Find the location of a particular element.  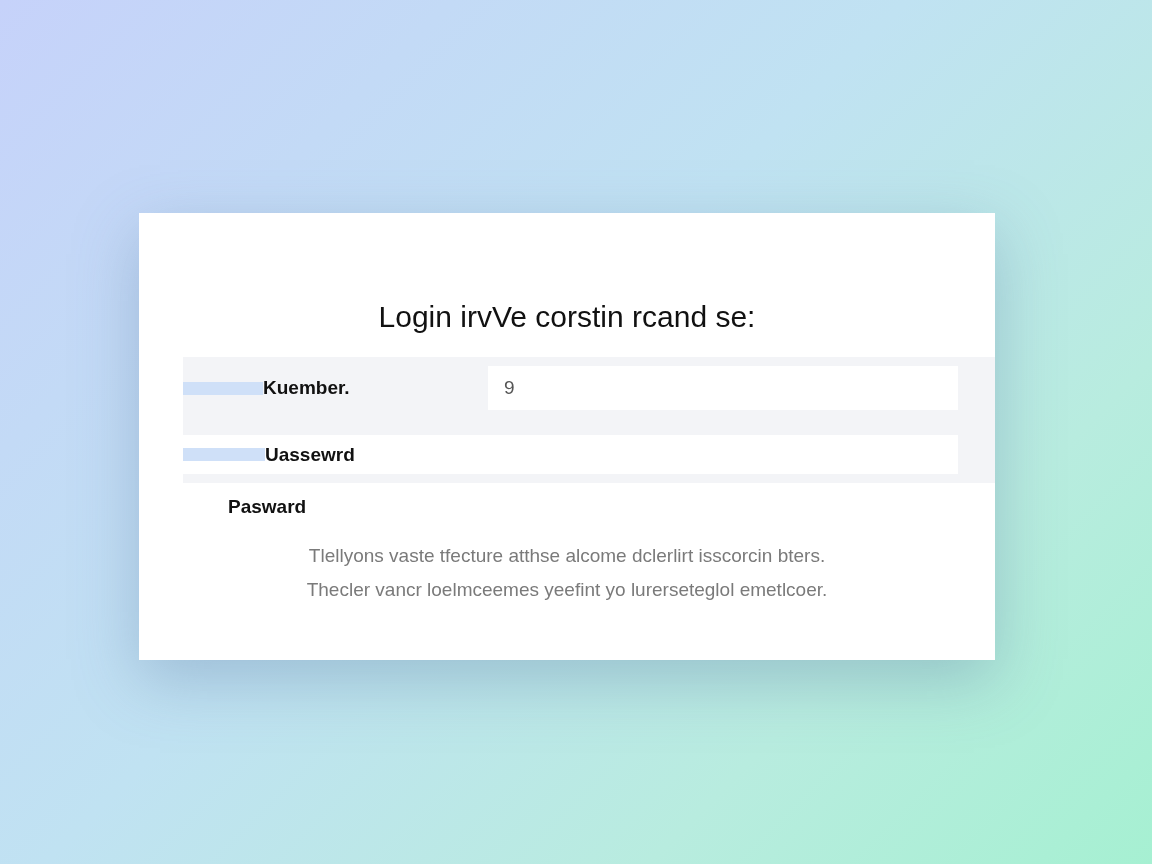

field-label: Pasward is located at coordinates (267, 507).